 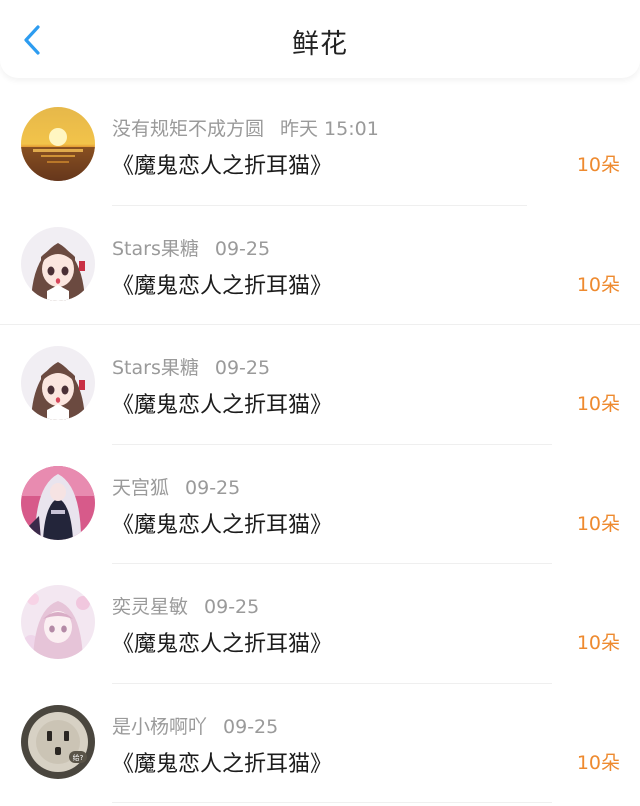 What do you see at coordinates (159, 727) in the screenshot?
I see `username: 是小杨啊吖` at bounding box center [159, 727].